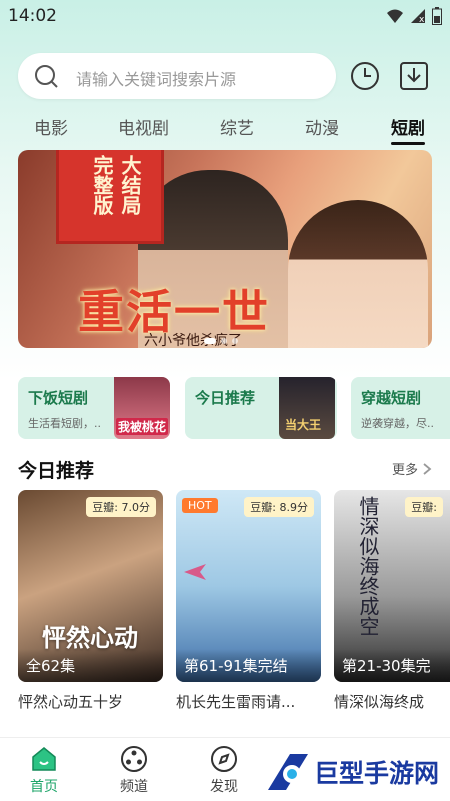  I want to click on watermark-logo-icon, so click(288, 772).